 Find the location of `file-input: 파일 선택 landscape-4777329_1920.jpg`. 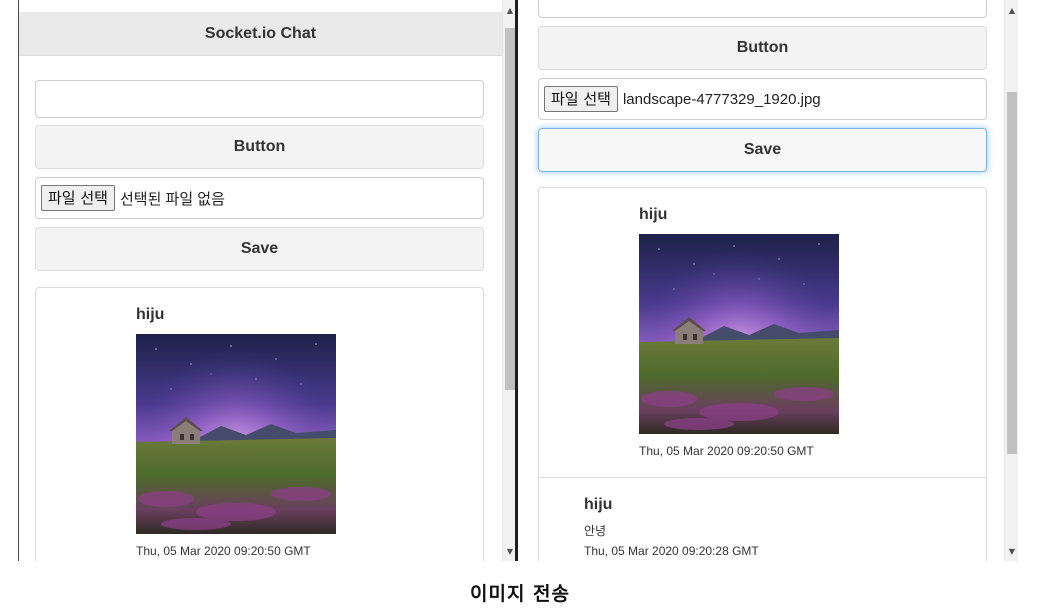

file-input: 파일 선택 landscape-4777329_1920.jpg is located at coordinates (762, 99).